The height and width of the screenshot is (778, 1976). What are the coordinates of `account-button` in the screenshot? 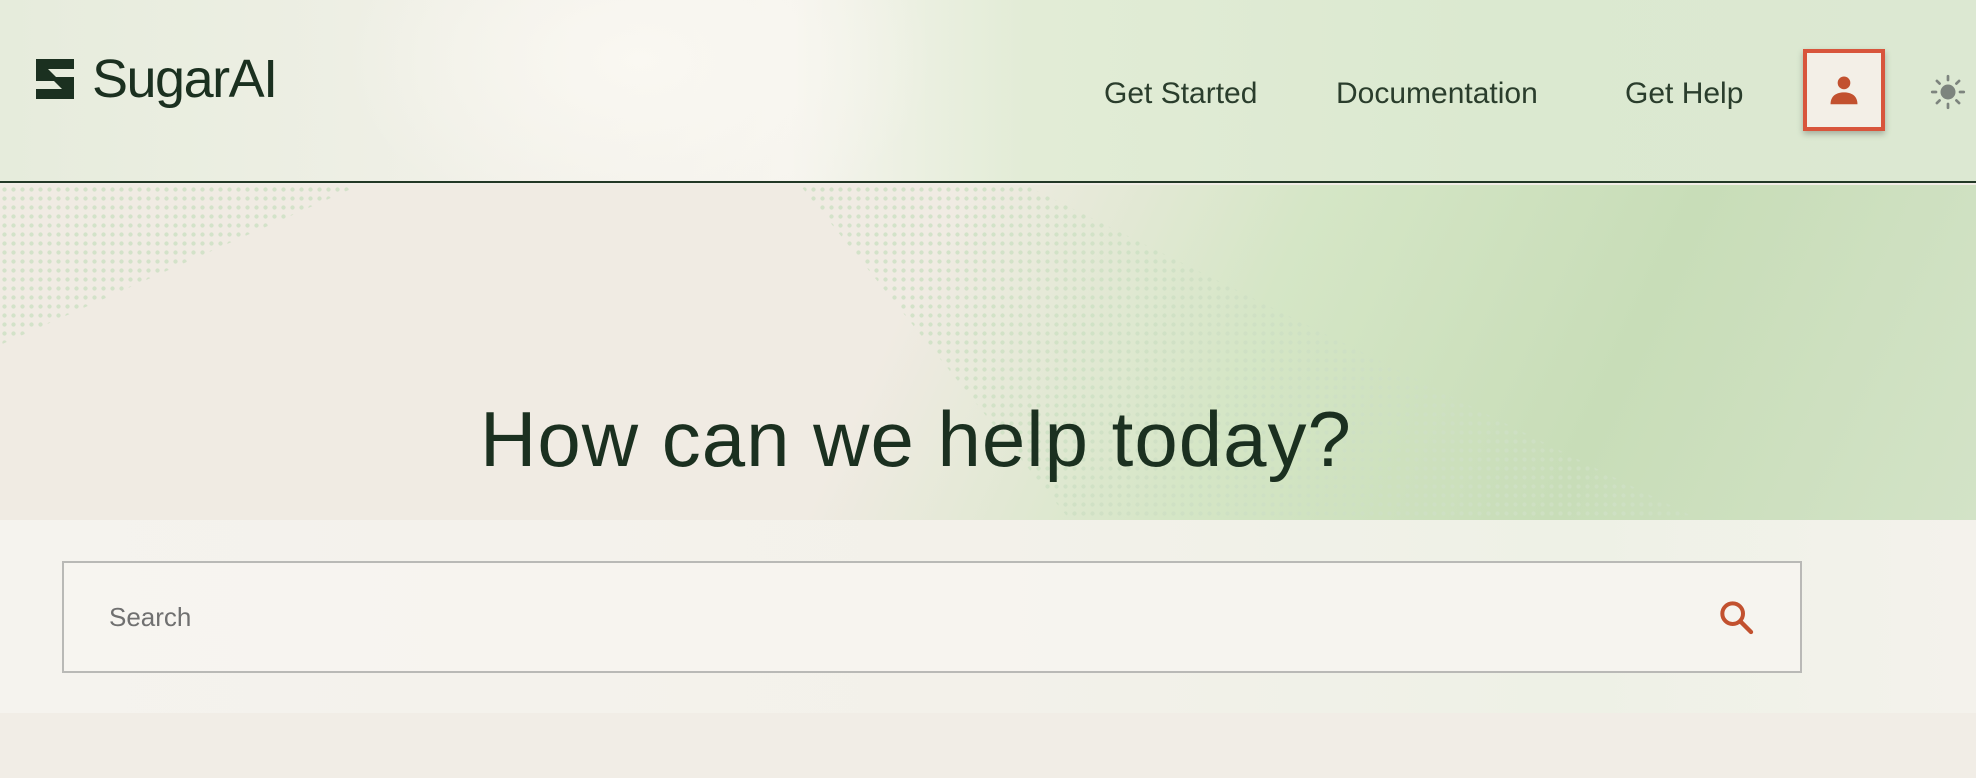 It's located at (1844, 90).